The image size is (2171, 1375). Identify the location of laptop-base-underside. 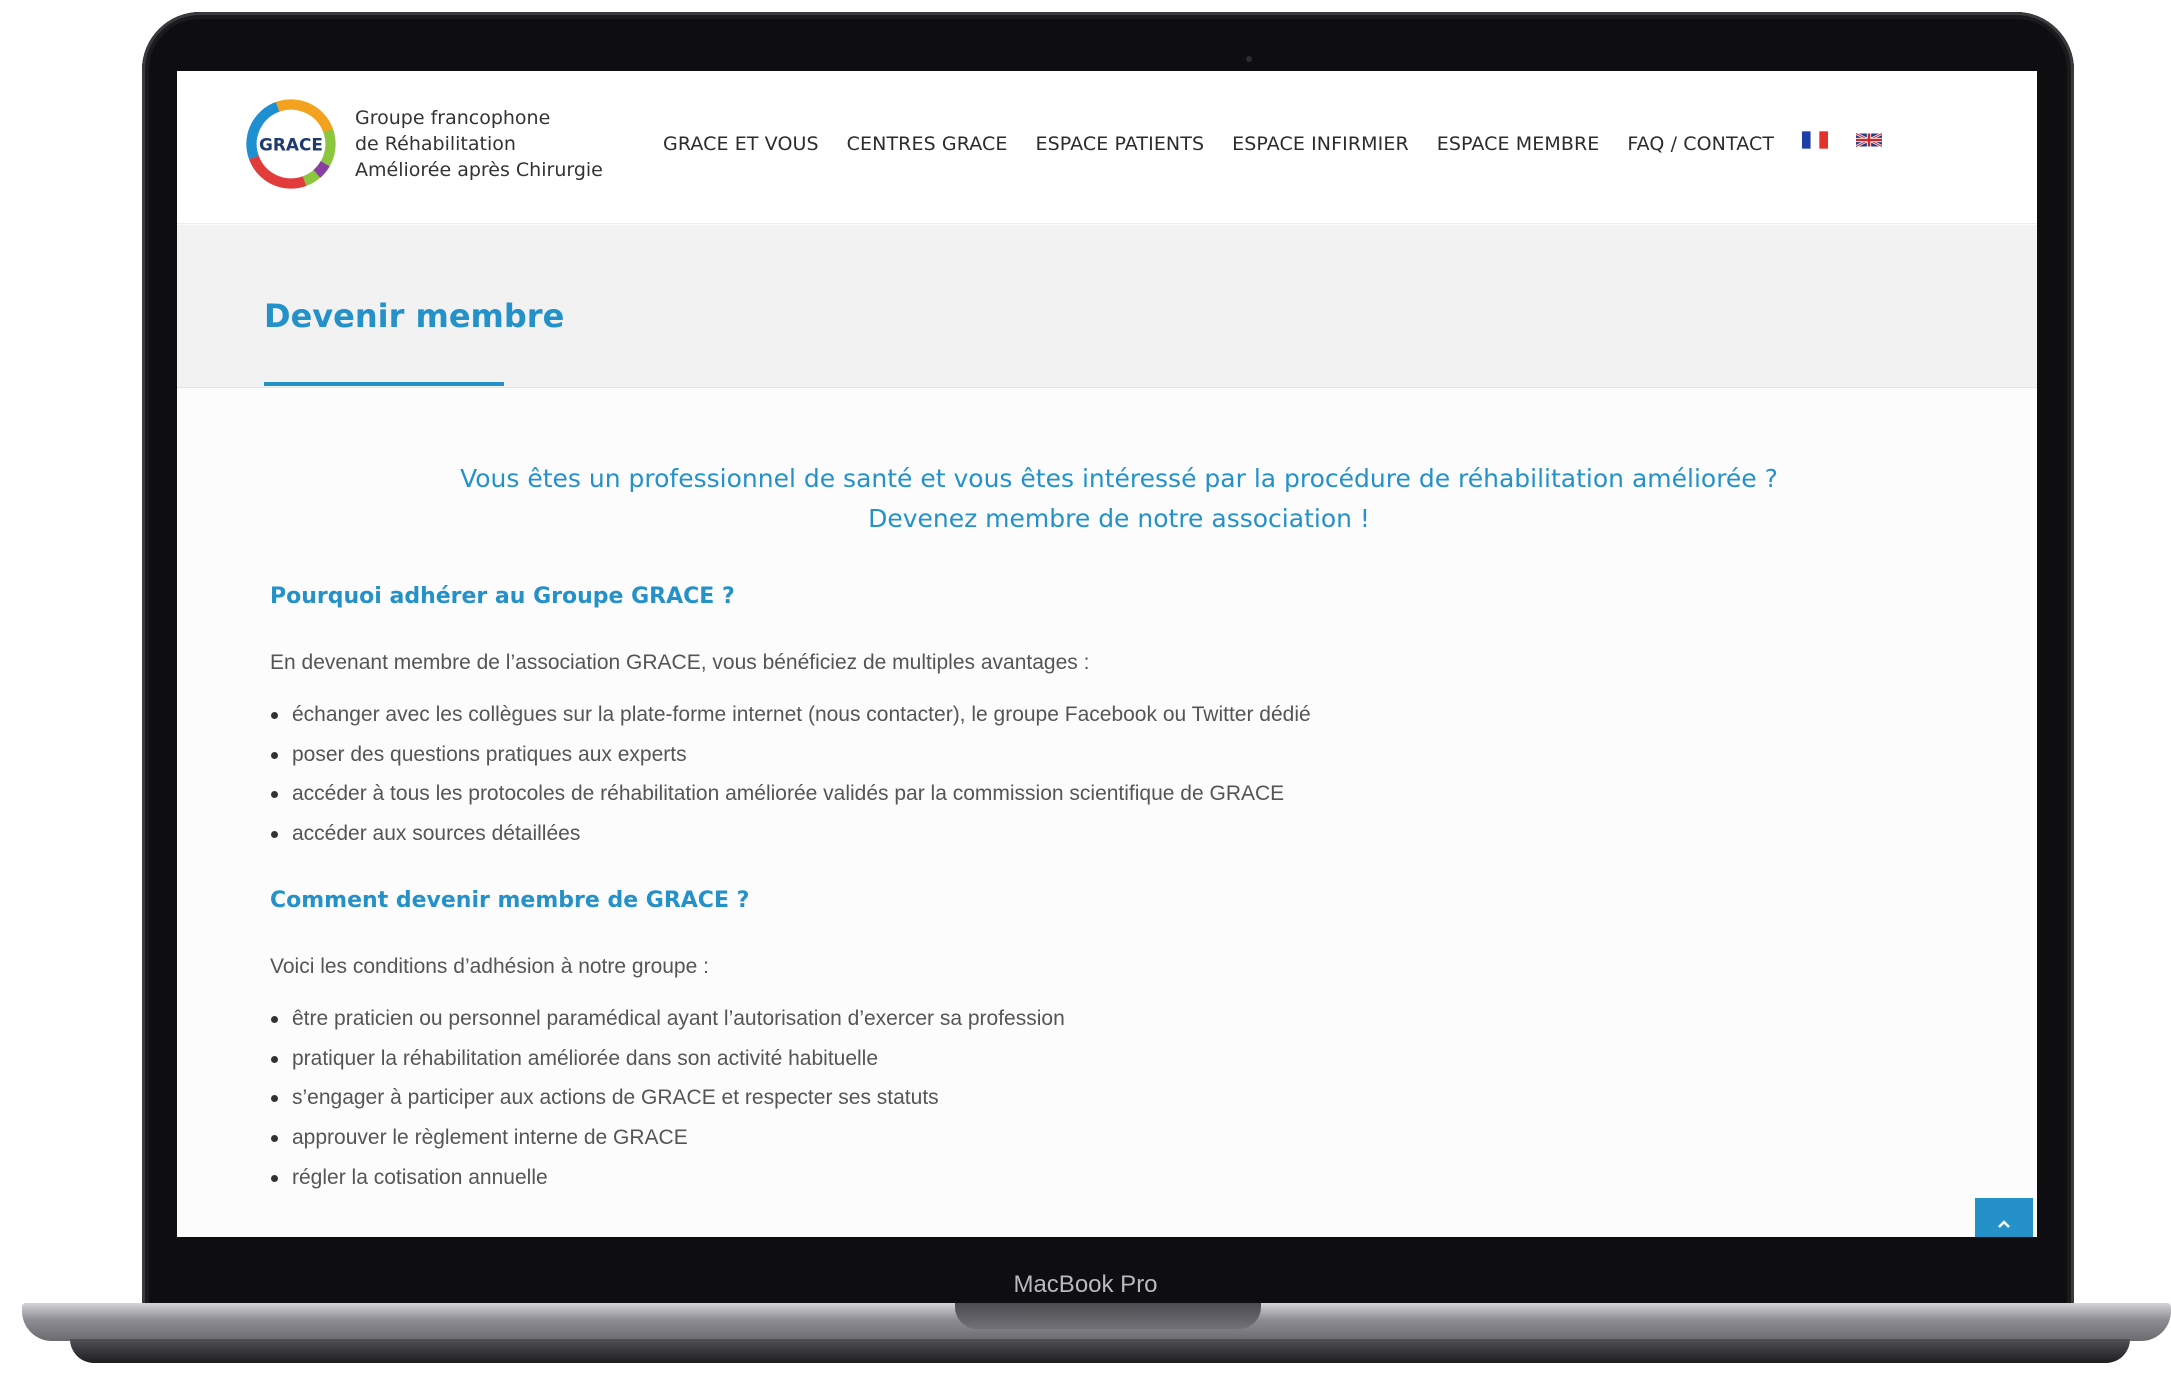
(1100, 1351).